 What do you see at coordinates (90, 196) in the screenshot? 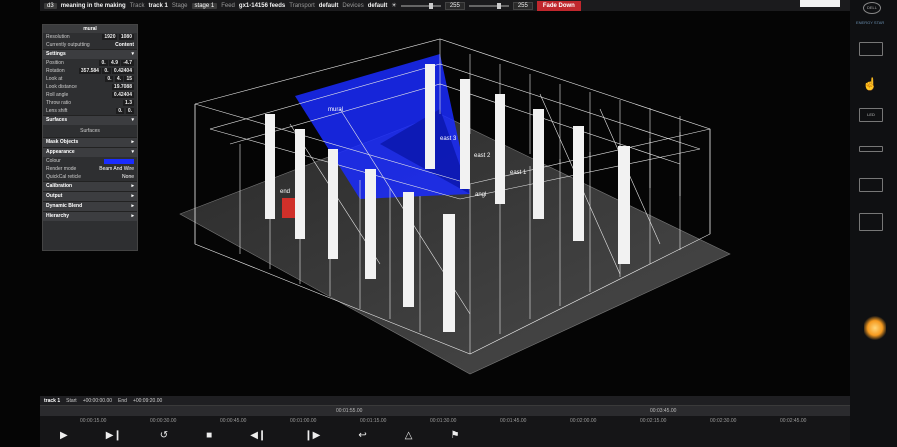
I see `output-section: Output ▸` at bounding box center [90, 196].